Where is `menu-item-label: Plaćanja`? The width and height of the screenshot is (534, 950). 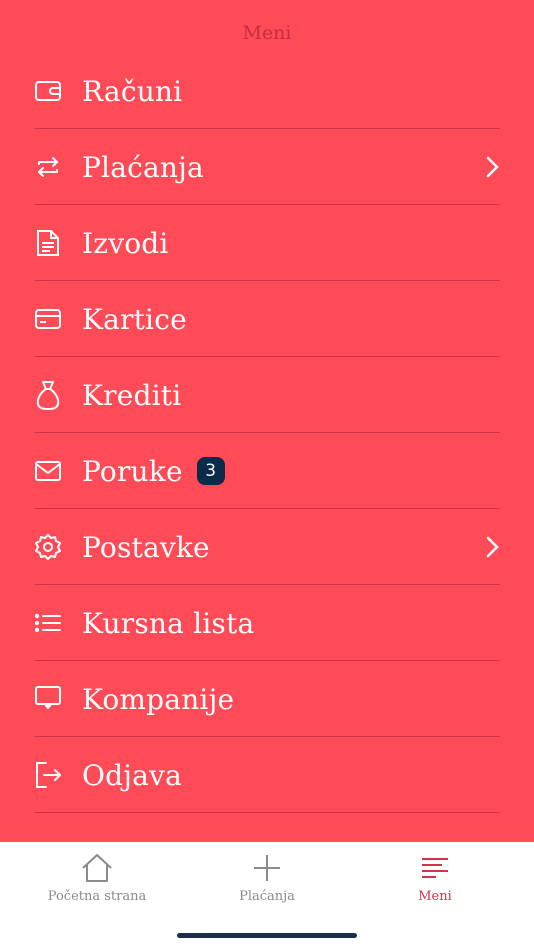
menu-item-label: Plaćanja is located at coordinates (143, 167).